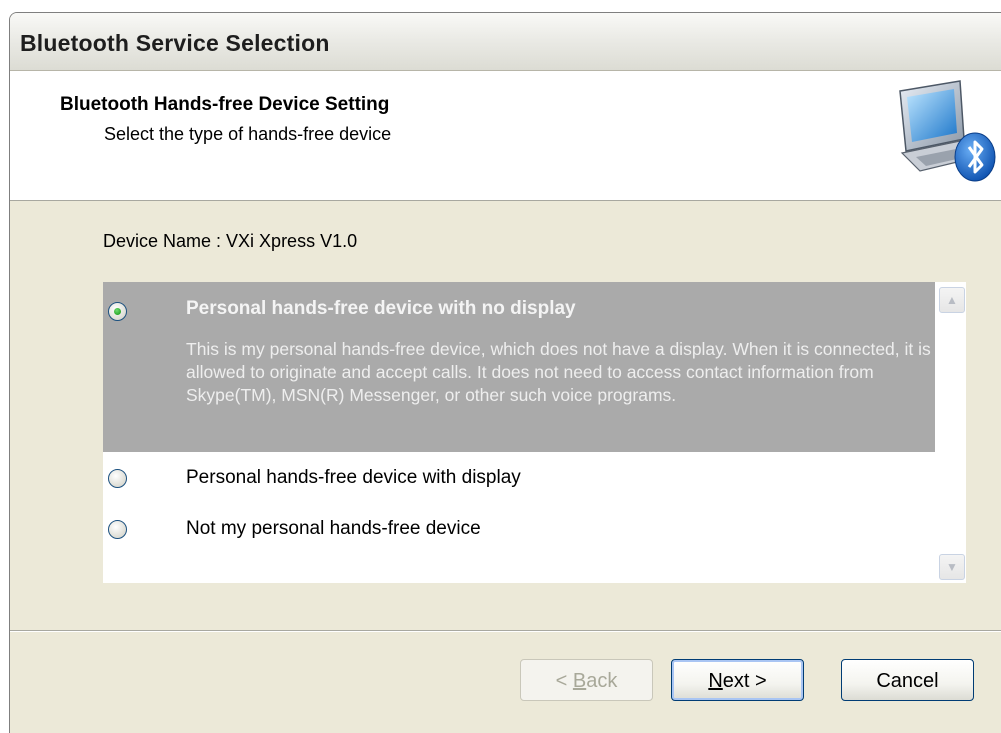 The height and width of the screenshot is (733, 1001). What do you see at coordinates (744, 681) in the screenshot?
I see `next-button-label: ext >` at bounding box center [744, 681].